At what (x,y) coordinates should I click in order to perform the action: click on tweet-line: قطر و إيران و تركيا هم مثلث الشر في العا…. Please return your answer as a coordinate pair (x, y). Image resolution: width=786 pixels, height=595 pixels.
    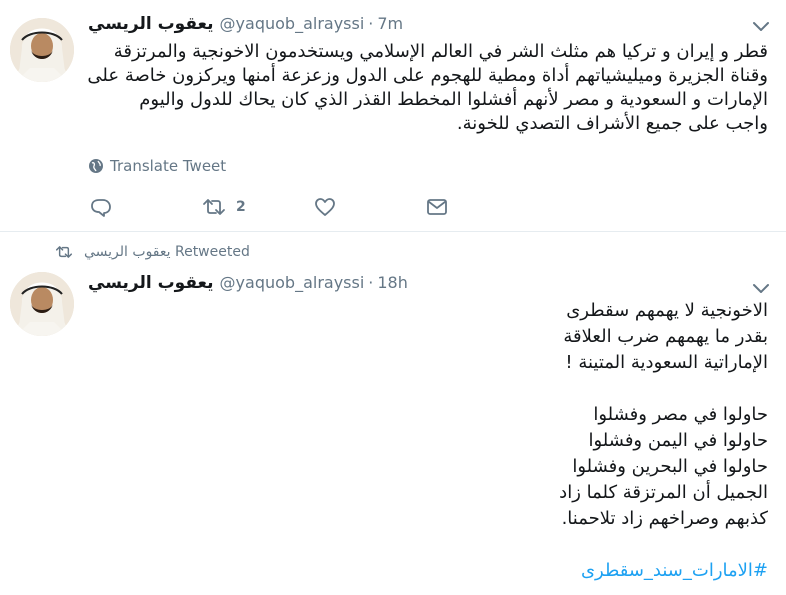
    Looking at the image, I should click on (440, 51).